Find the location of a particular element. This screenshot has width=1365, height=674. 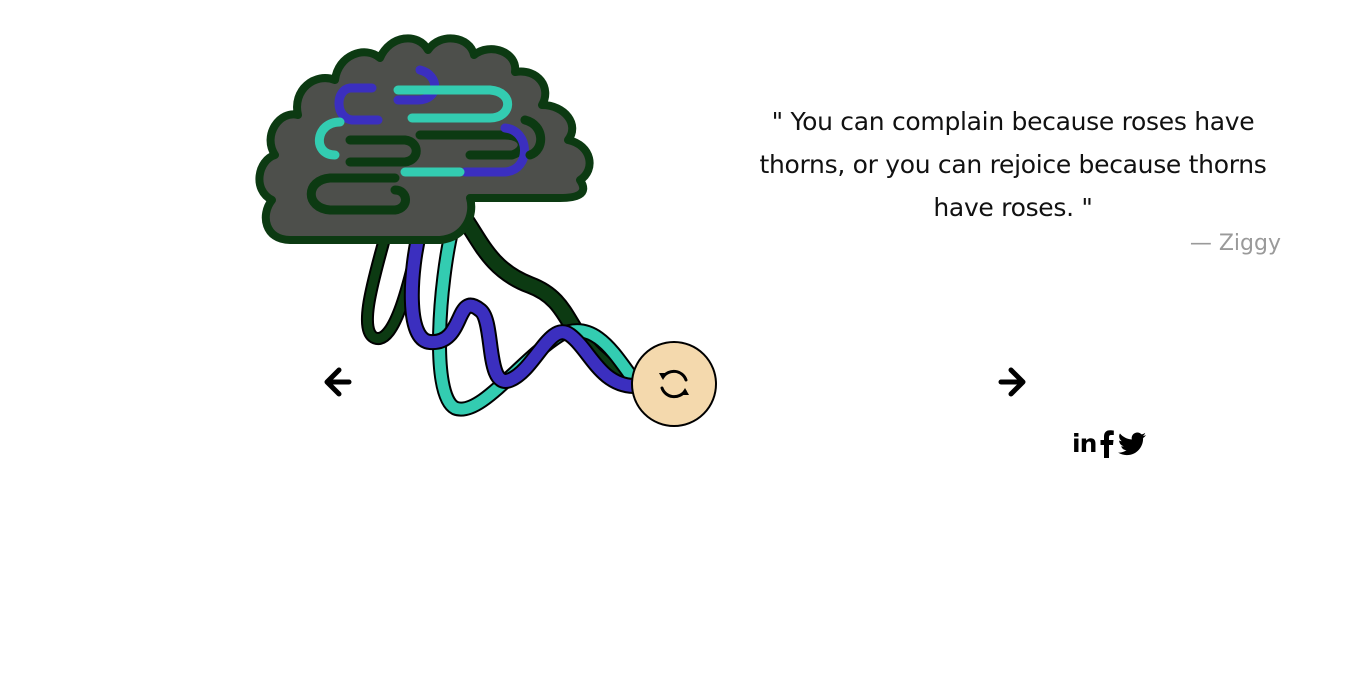

facebook-share-link is located at coordinates (1107, 444).